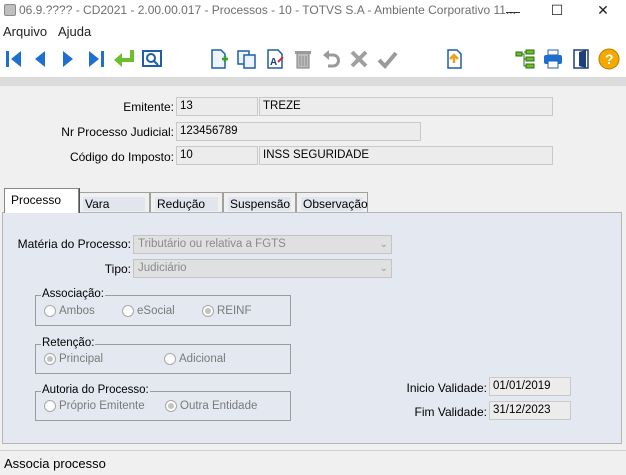 The height and width of the screenshot is (475, 626). I want to click on associacao-esocial-radio: eSocial, so click(148, 311).